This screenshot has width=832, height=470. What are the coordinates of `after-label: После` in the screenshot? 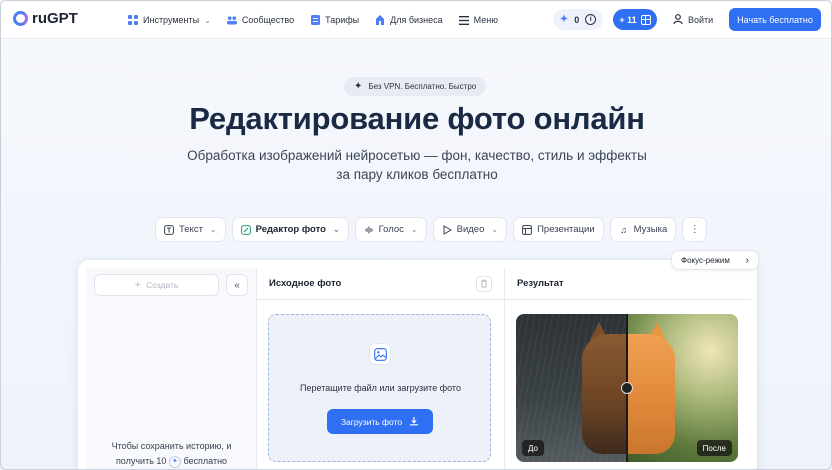 It's located at (714, 448).